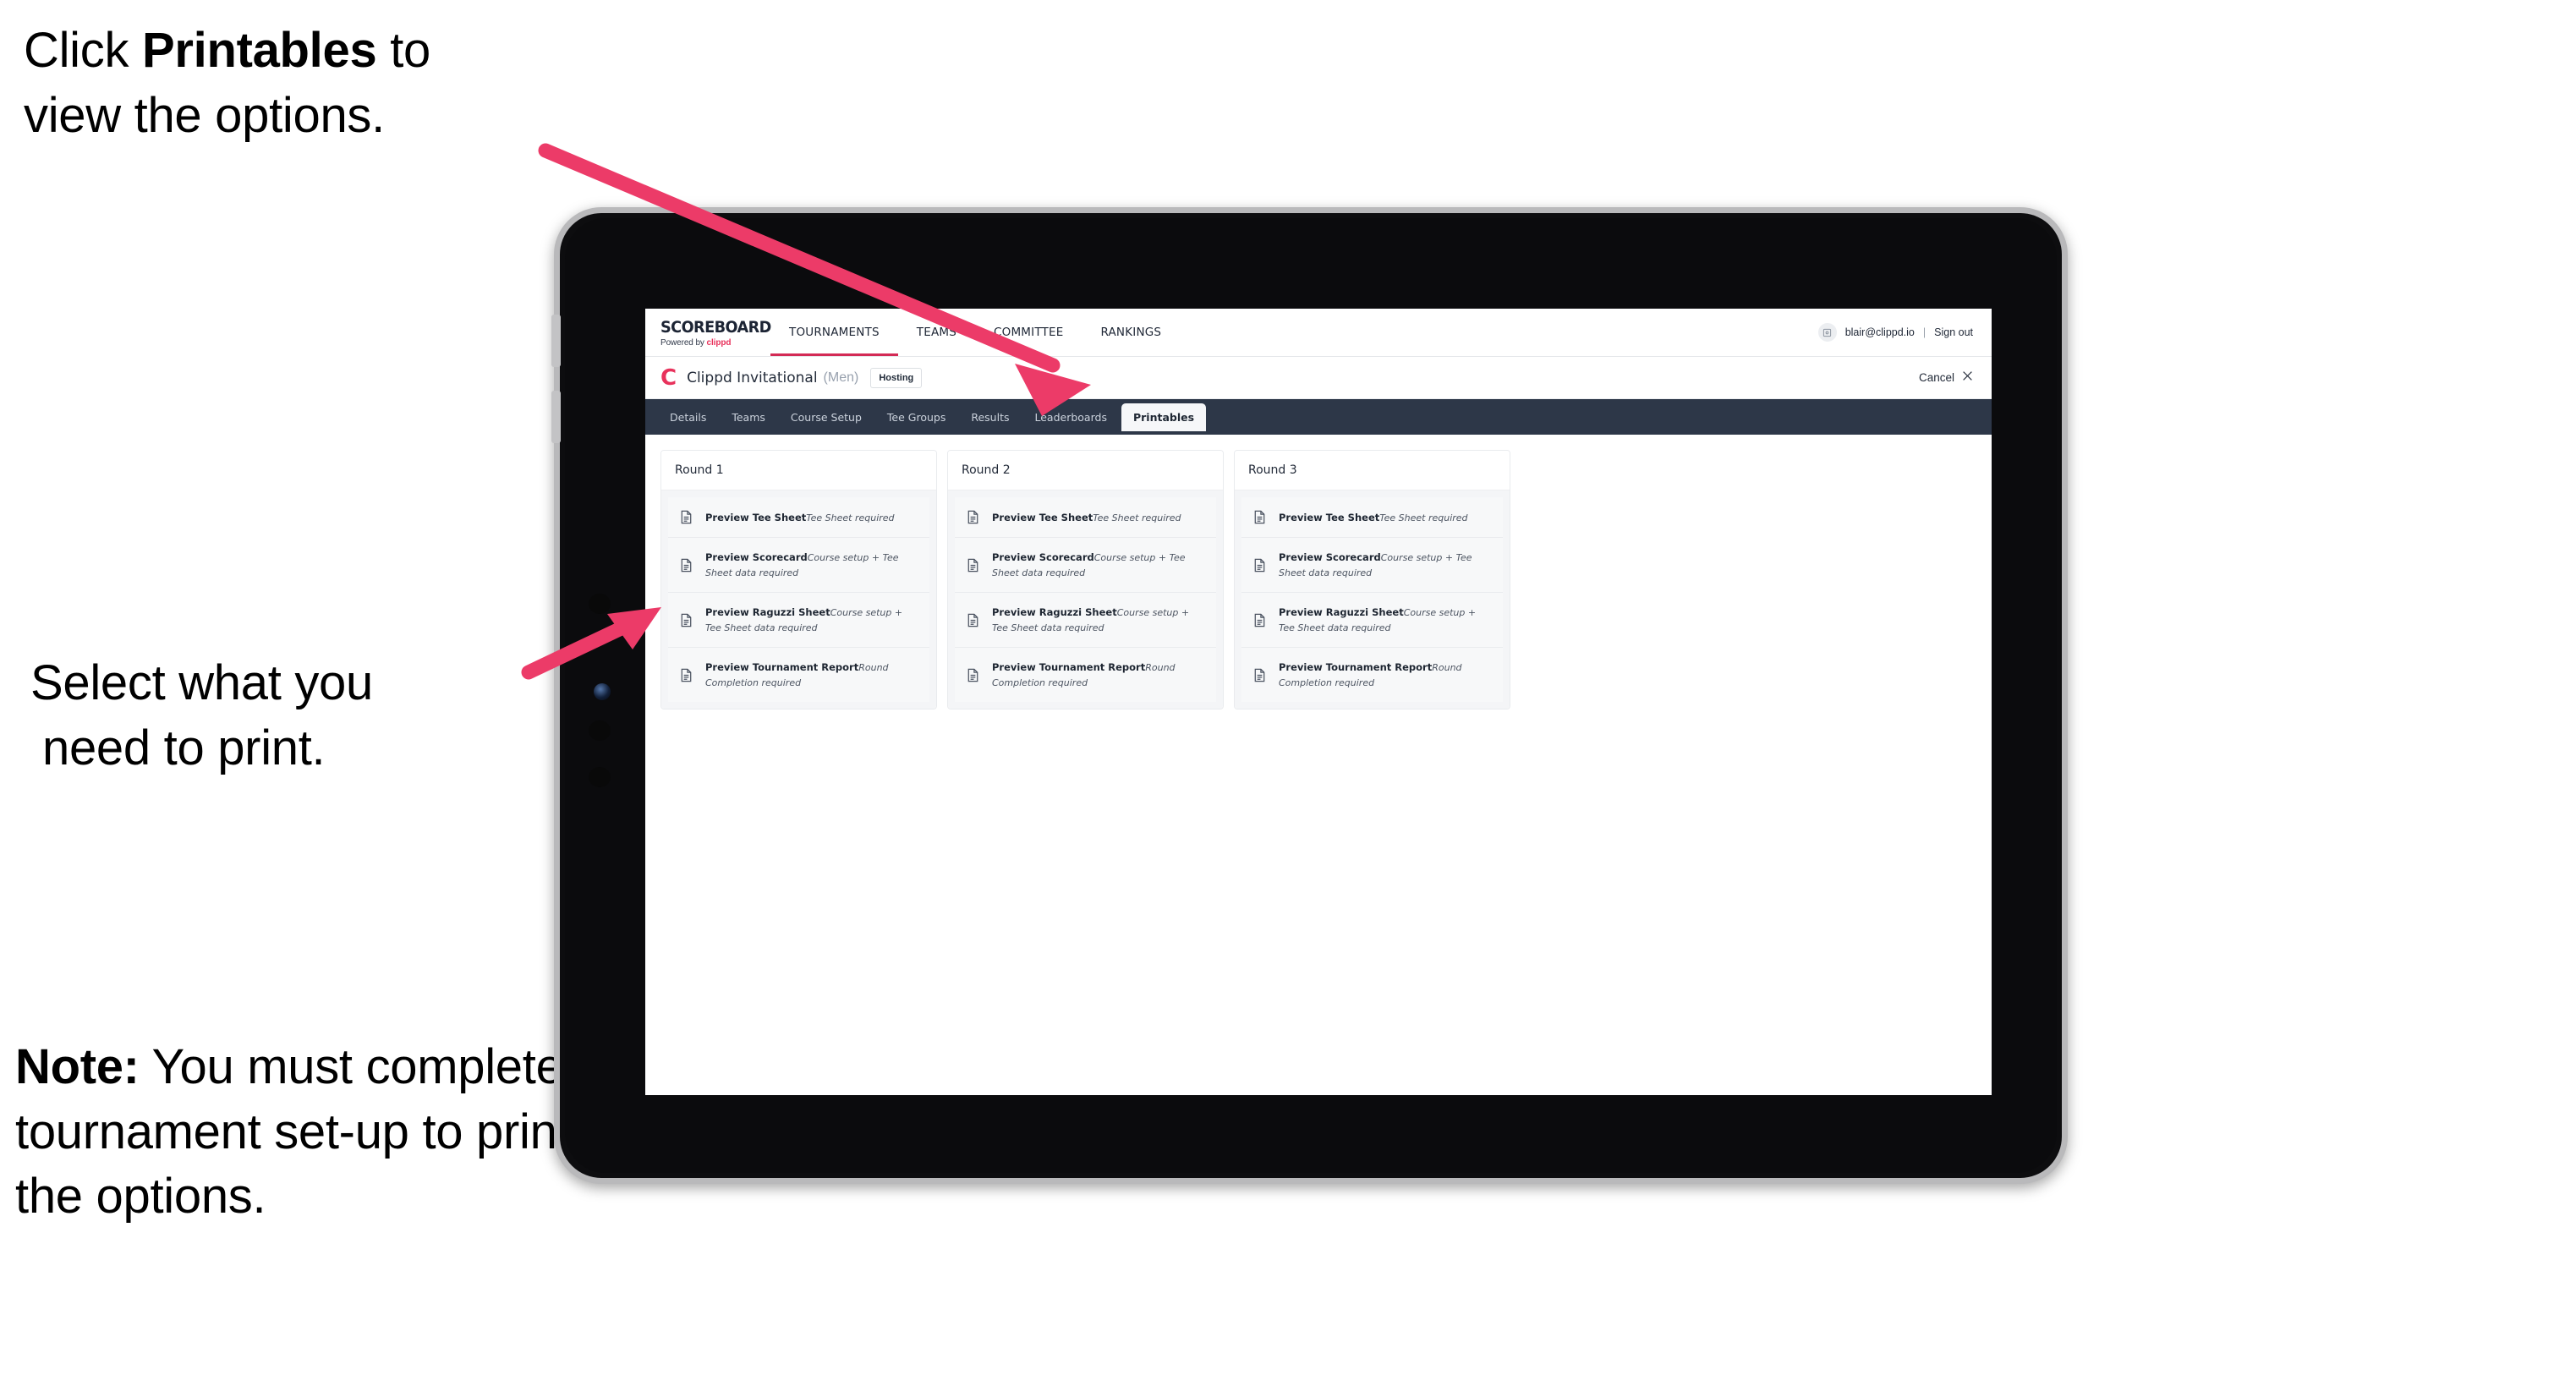 This screenshot has width=2576, height=1386. What do you see at coordinates (556, 341) in the screenshot?
I see `tablet-side-button-top` at bounding box center [556, 341].